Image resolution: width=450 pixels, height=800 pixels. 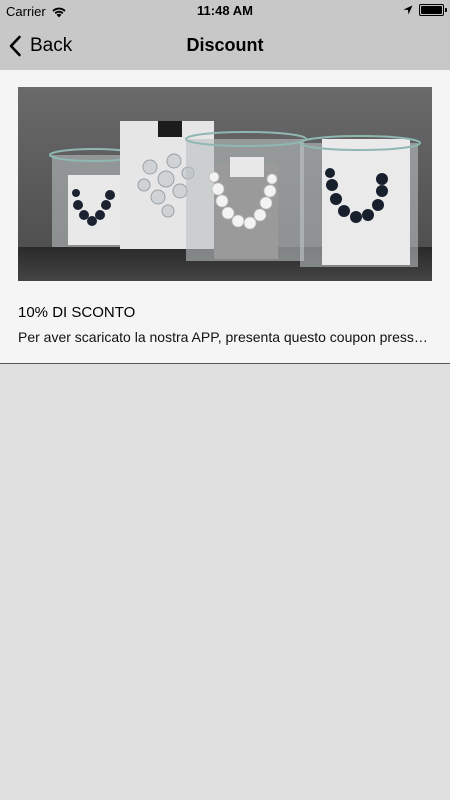 I want to click on status-right, so click(x=425, y=10).